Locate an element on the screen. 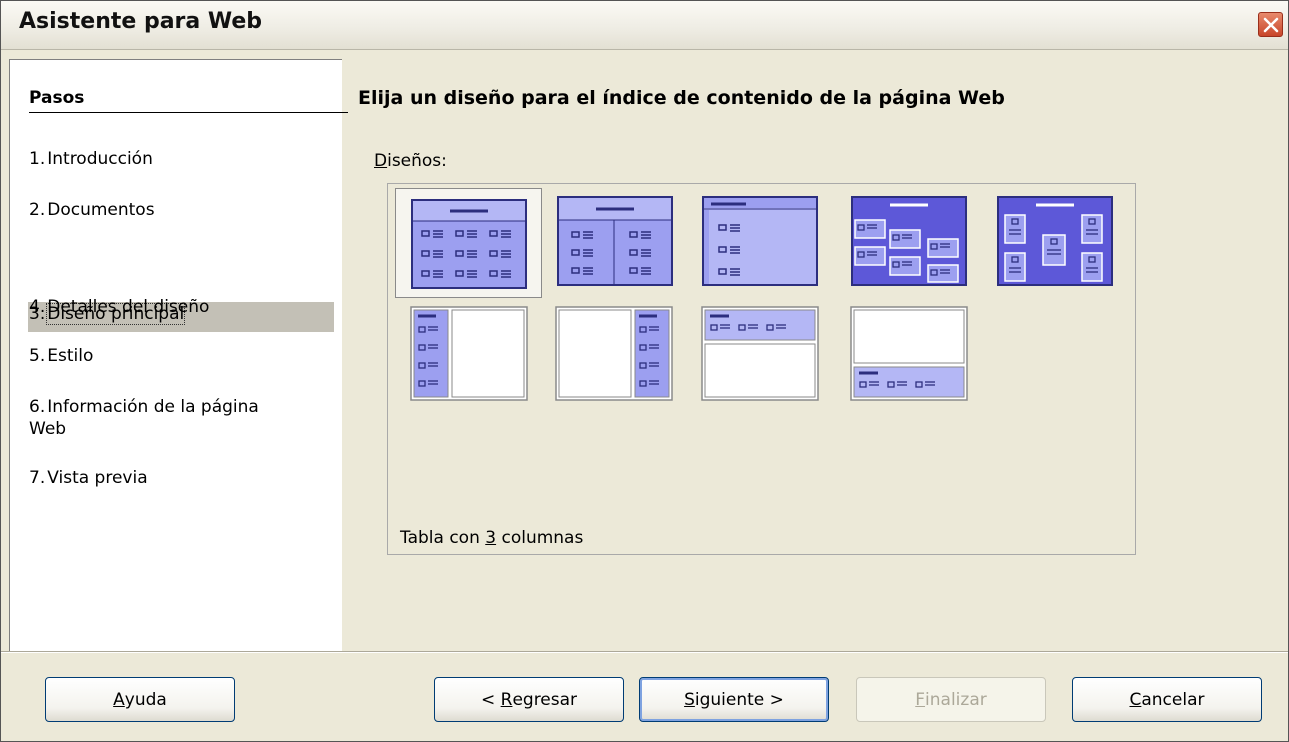 The width and height of the screenshot is (1289, 742). layout-zig-zag is located at coordinates (1055, 241).